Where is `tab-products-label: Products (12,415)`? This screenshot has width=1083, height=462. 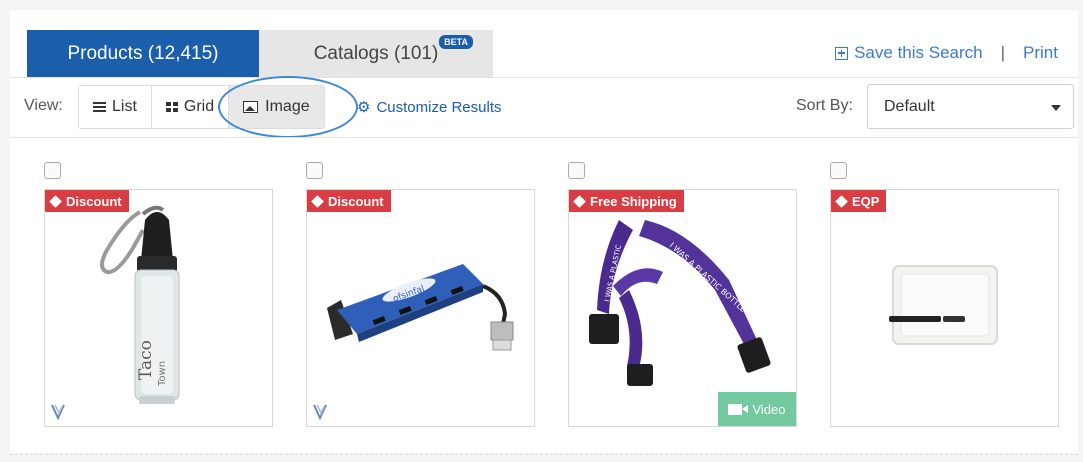
tab-products-label: Products (12,415) is located at coordinates (143, 53).